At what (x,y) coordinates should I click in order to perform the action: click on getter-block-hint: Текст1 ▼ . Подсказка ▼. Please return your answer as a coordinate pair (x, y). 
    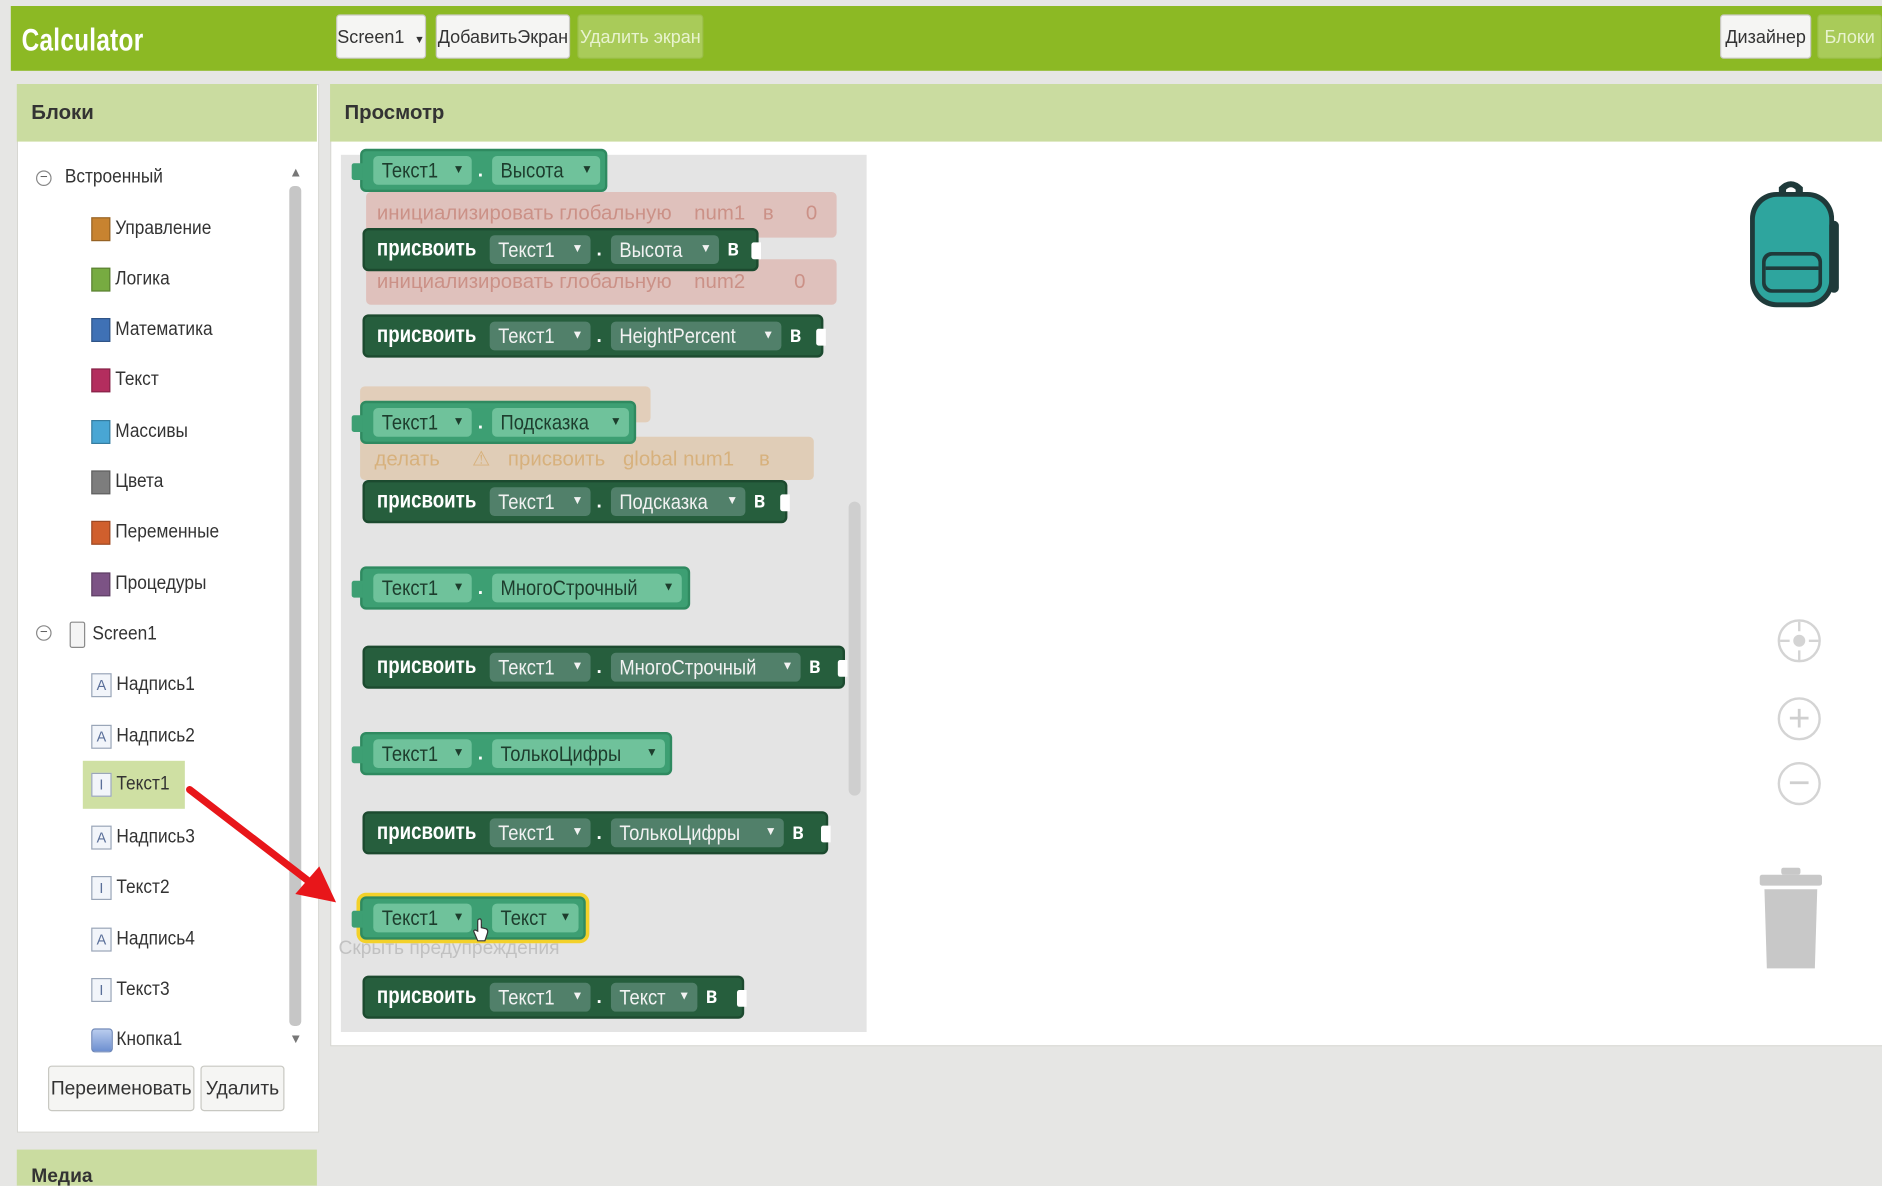
    Looking at the image, I should click on (494, 422).